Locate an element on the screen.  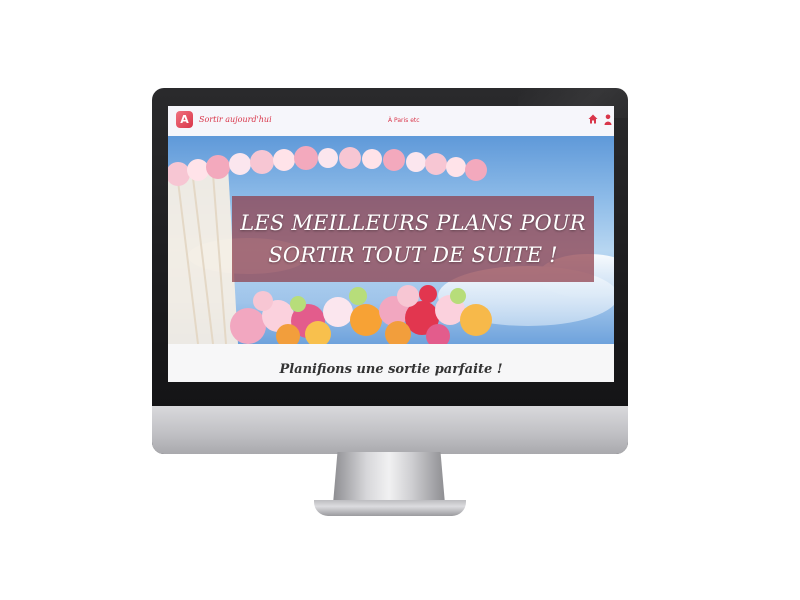
app-logo-icon: A is located at coordinates (184, 119).